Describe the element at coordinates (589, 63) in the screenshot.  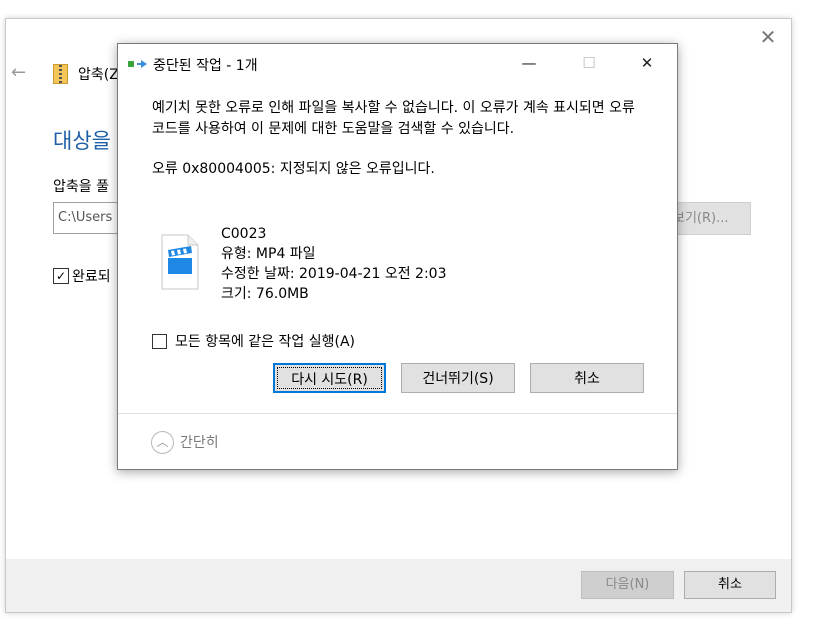
I see `maximize-icon: ☐` at that location.